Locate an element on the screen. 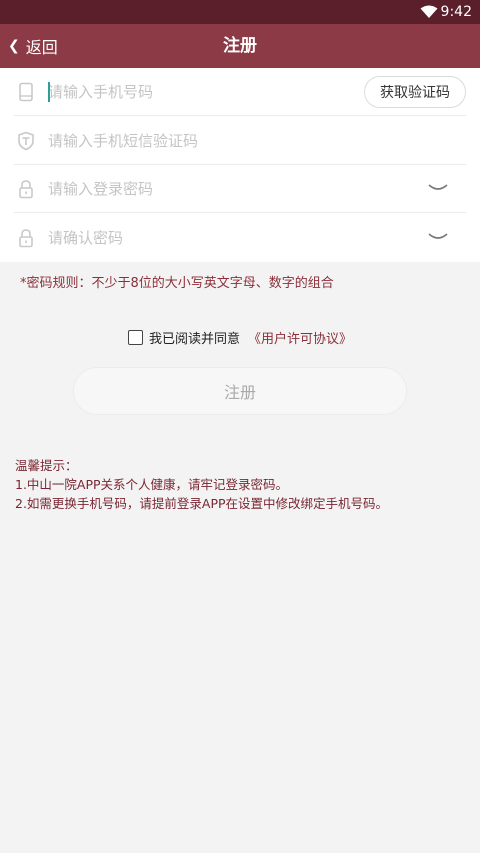 Image resolution: width=480 pixels, height=853 pixels. back-label: 返回 is located at coordinates (41, 47).